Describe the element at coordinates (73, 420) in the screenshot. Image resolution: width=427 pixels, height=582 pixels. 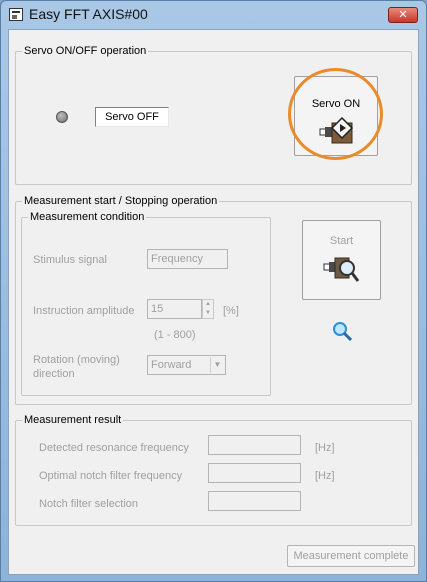
I see `measurement-result-label: Measurement result` at that location.